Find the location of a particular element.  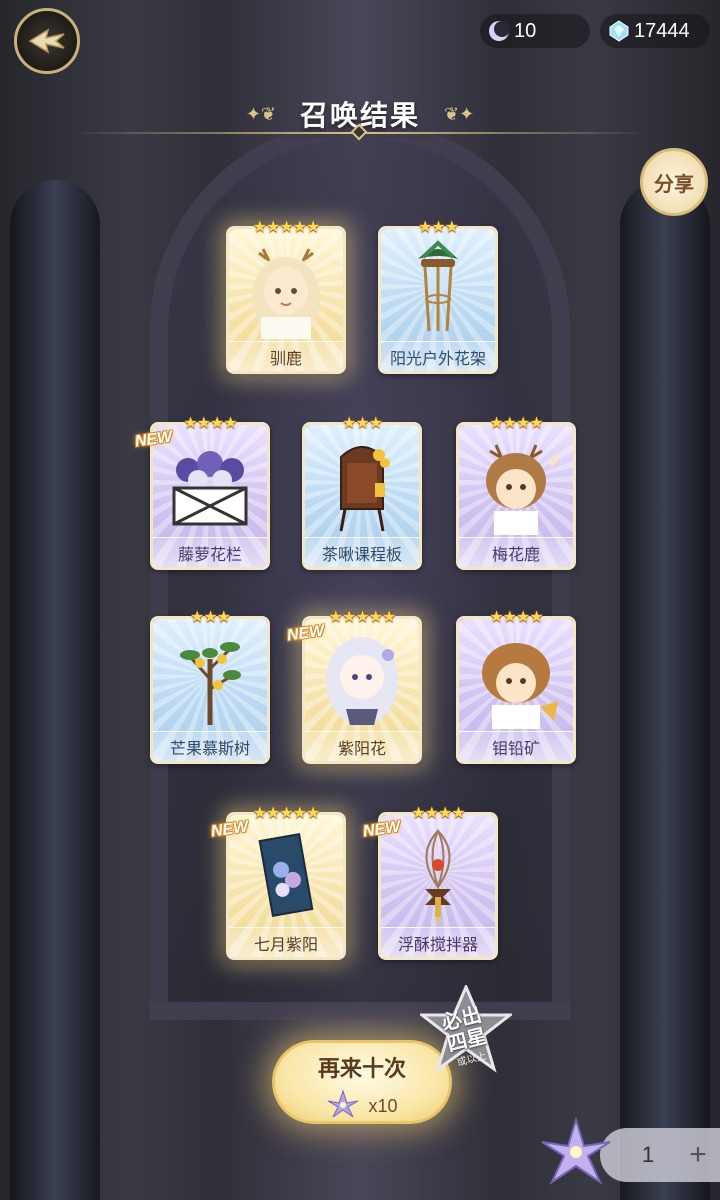

leaf-ornament-left-icon: ✦❦ is located at coordinates (260, 114).